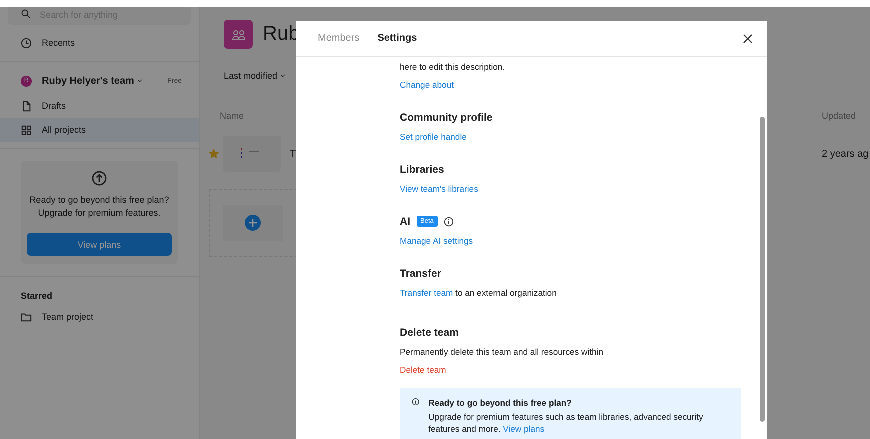 This screenshot has width=870, height=439. What do you see at coordinates (429, 332) in the screenshot?
I see `section-heading: Delete team` at bounding box center [429, 332].